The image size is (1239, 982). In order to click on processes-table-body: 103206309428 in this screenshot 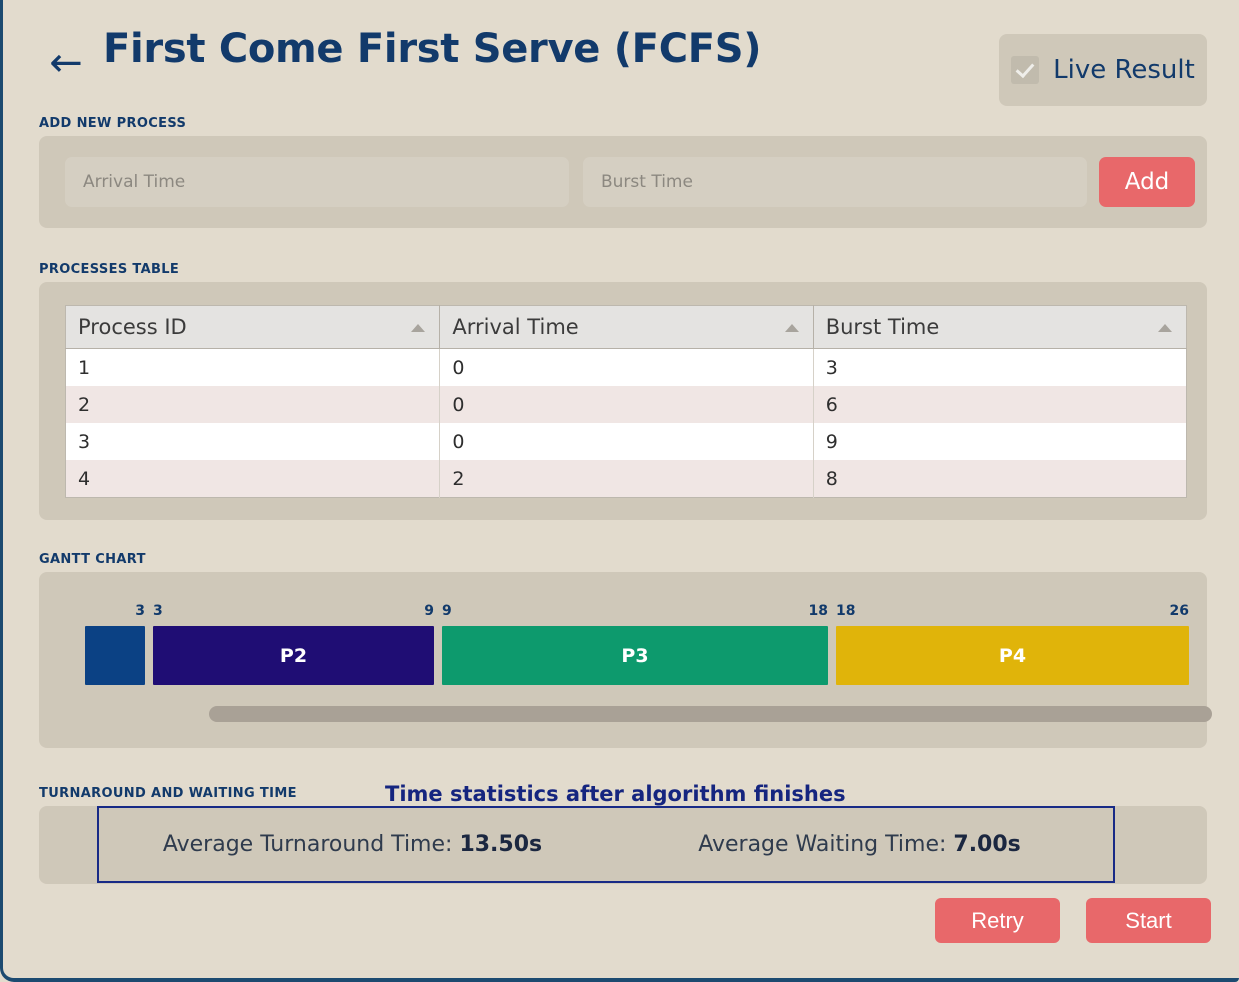, I will do `click(626, 423)`.